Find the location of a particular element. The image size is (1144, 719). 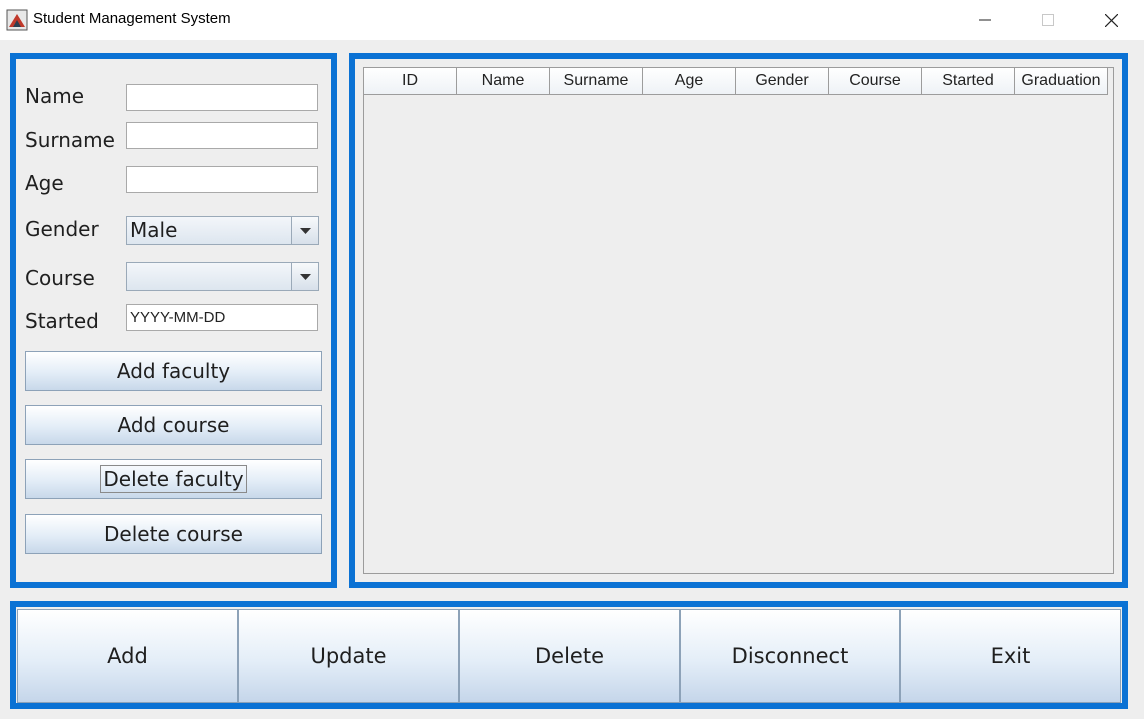

disconnect-button: Disconnect is located at coordinates (790, 656).